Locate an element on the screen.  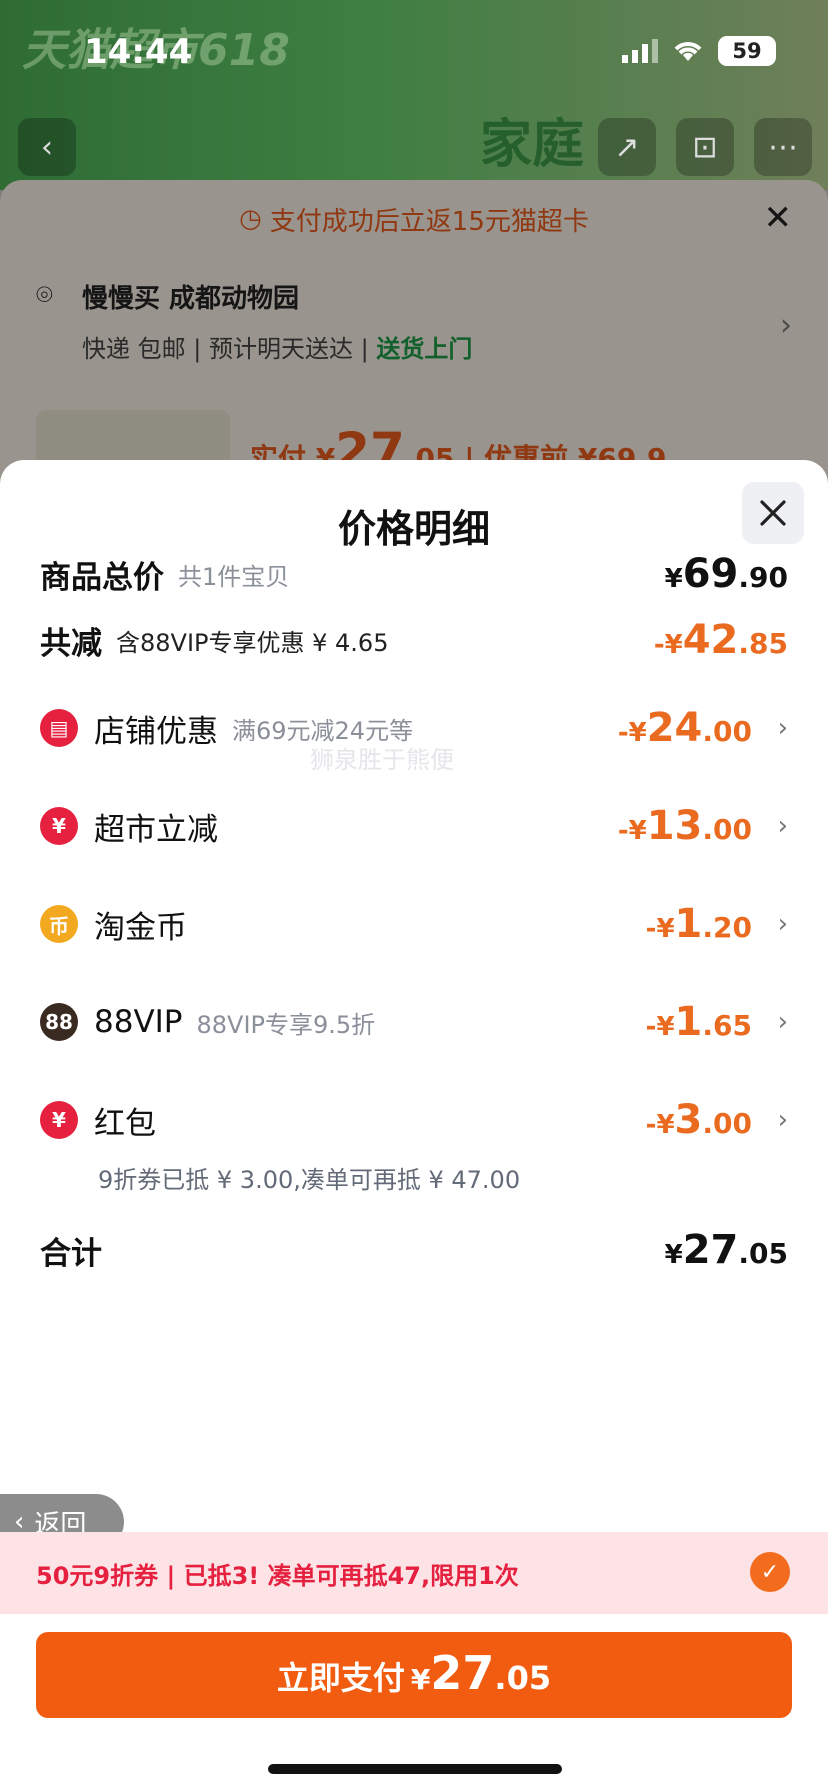
discount-label: 淘金币 is located at coordinates (140, 927).